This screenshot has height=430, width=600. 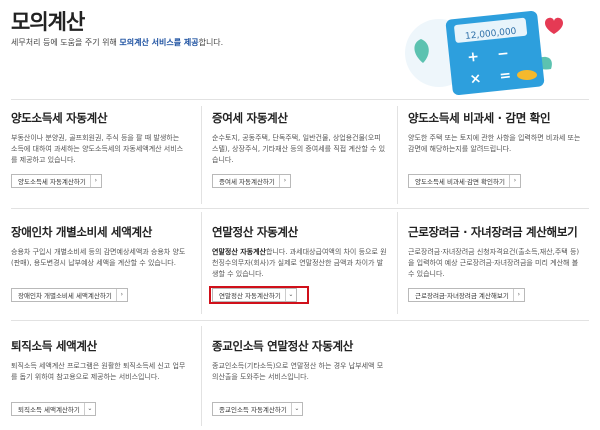 I want to click on card-title: 근로장려금 · 자녀장려금 계산해보기, so click(x=493, y=232).